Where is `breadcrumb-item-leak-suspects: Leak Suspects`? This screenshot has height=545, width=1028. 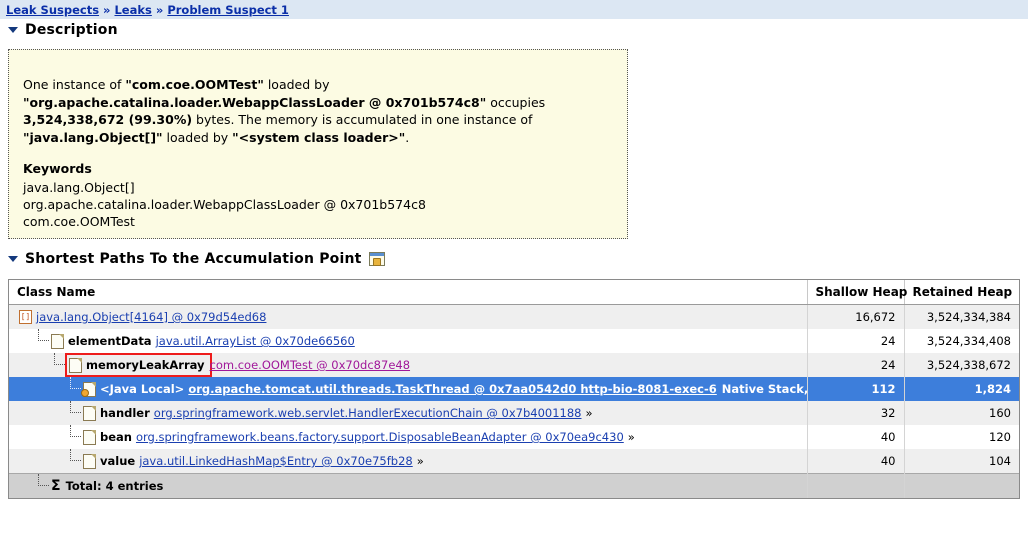
breadcrumb-item-leak-suspects: Leak Suspects is located at coordinates (52, 10).